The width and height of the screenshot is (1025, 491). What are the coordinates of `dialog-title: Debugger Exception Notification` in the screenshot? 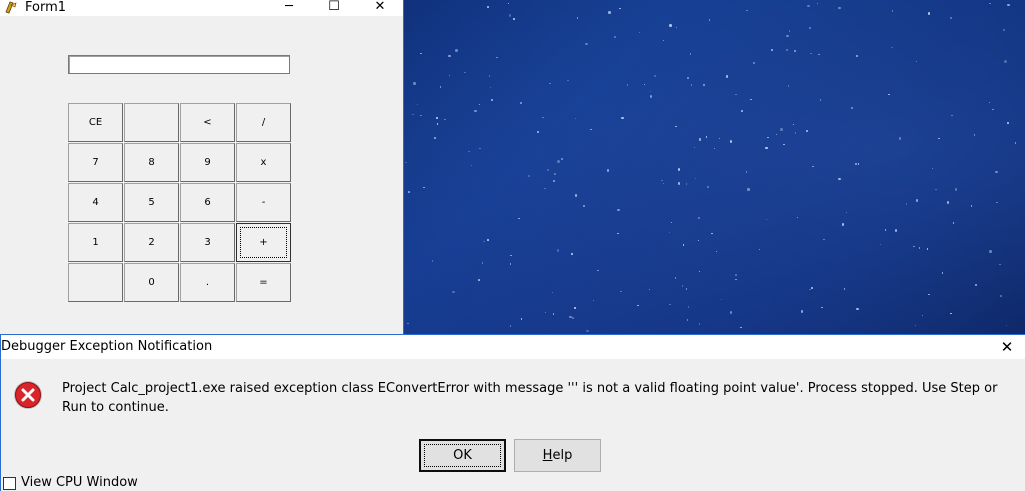 It's located at (107, 346).